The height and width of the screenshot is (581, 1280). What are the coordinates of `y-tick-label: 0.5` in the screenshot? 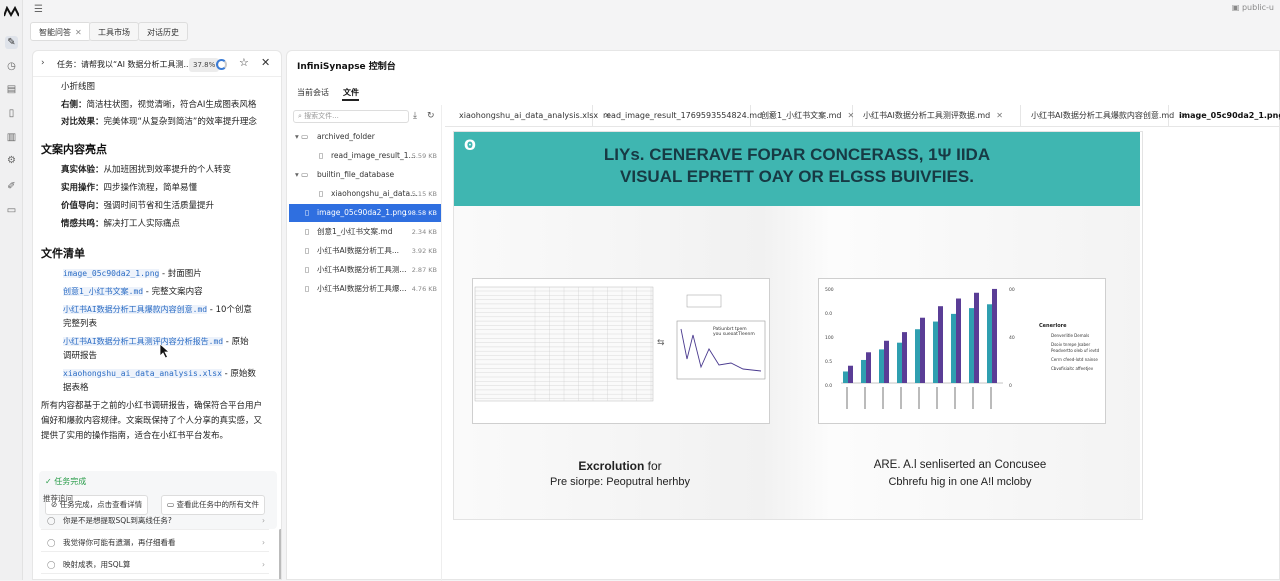 It's located at (828, 362).